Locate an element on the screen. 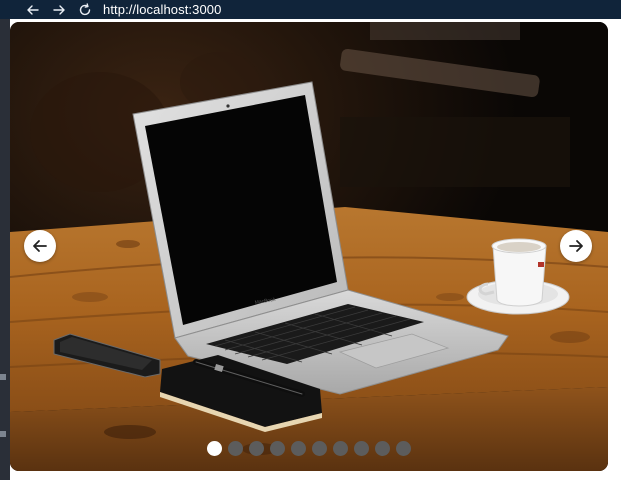 This screenshot has width=621, height=480. carousel-next-button is located at coordinates (576, 246).